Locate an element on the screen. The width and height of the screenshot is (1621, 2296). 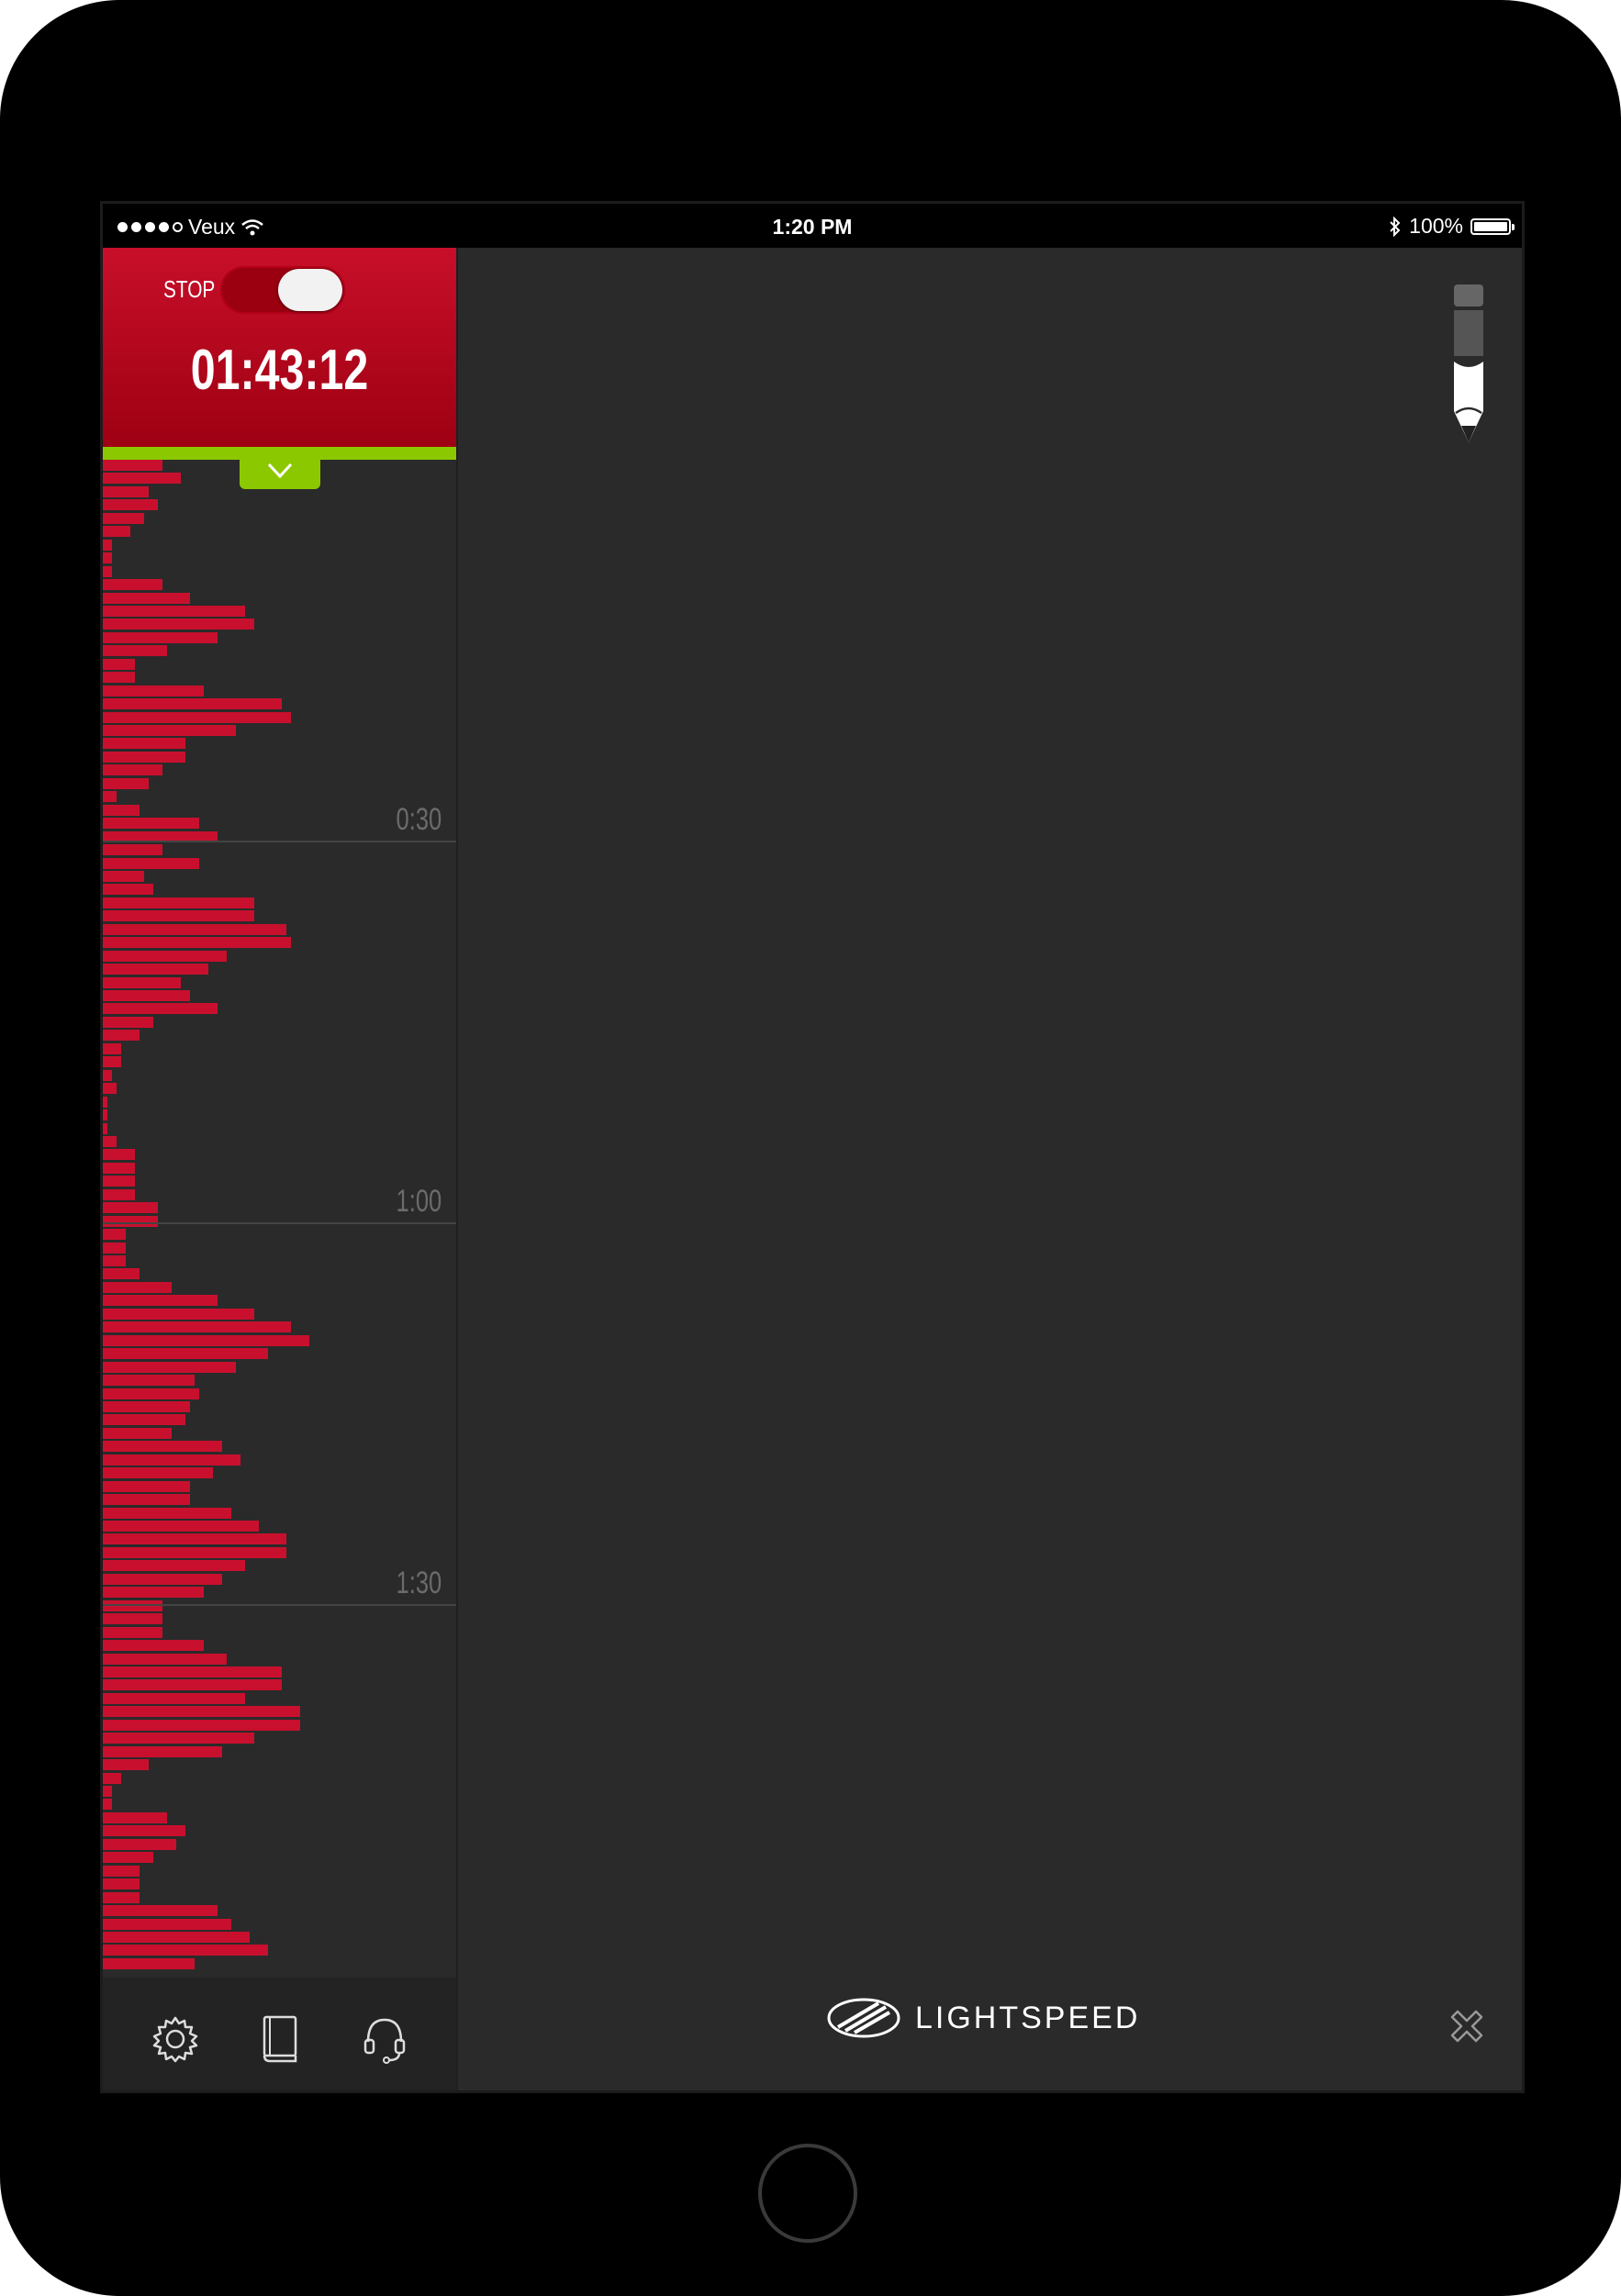
time-marker-line is located at coordinates (280, 1223).